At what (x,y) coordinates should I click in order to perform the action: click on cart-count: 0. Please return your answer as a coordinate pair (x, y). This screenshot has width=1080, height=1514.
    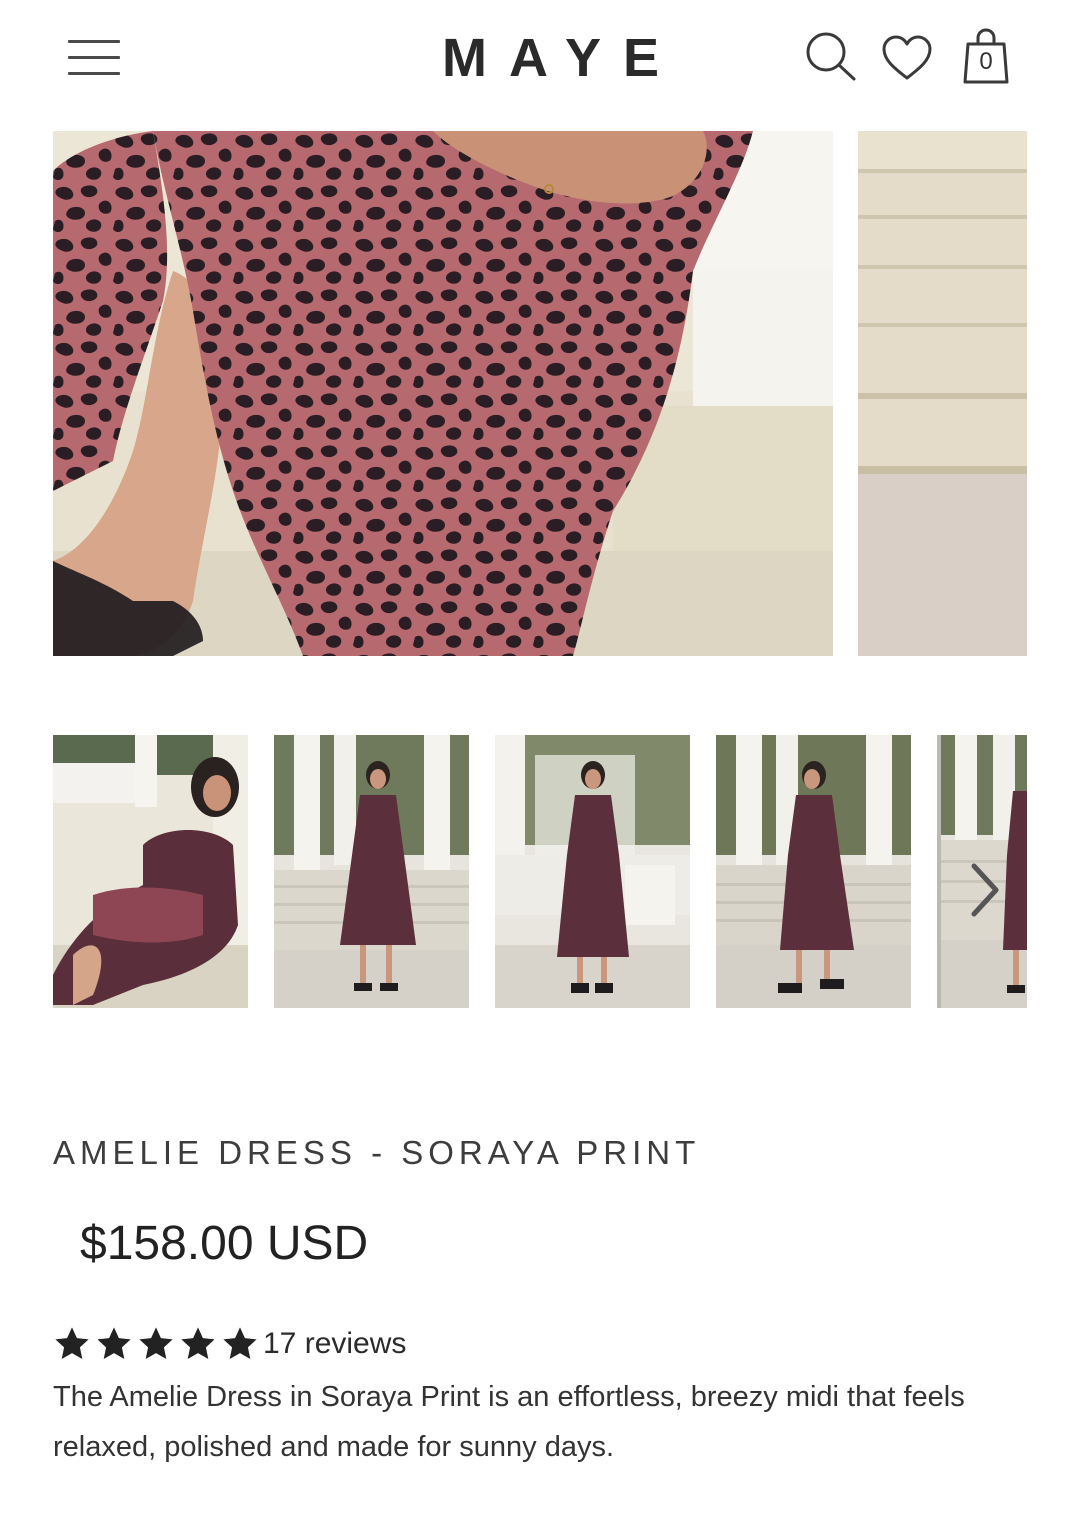
    Looking at the image, I should click on (986, 61).